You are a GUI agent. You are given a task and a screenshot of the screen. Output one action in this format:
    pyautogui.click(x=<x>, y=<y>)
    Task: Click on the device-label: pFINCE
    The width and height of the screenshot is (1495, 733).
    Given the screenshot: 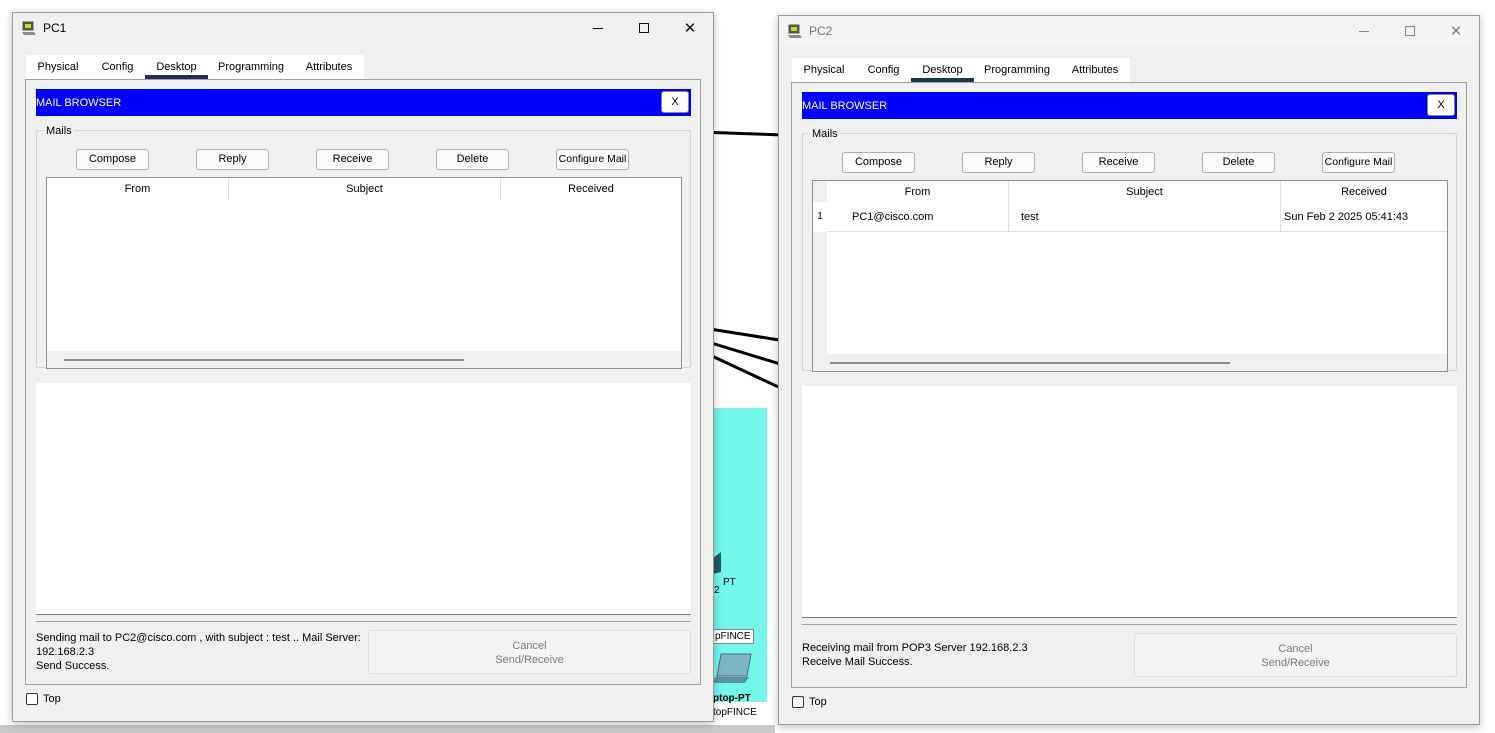 What is the action you would take?
    pyautogui.click(x=733, y=636)
    